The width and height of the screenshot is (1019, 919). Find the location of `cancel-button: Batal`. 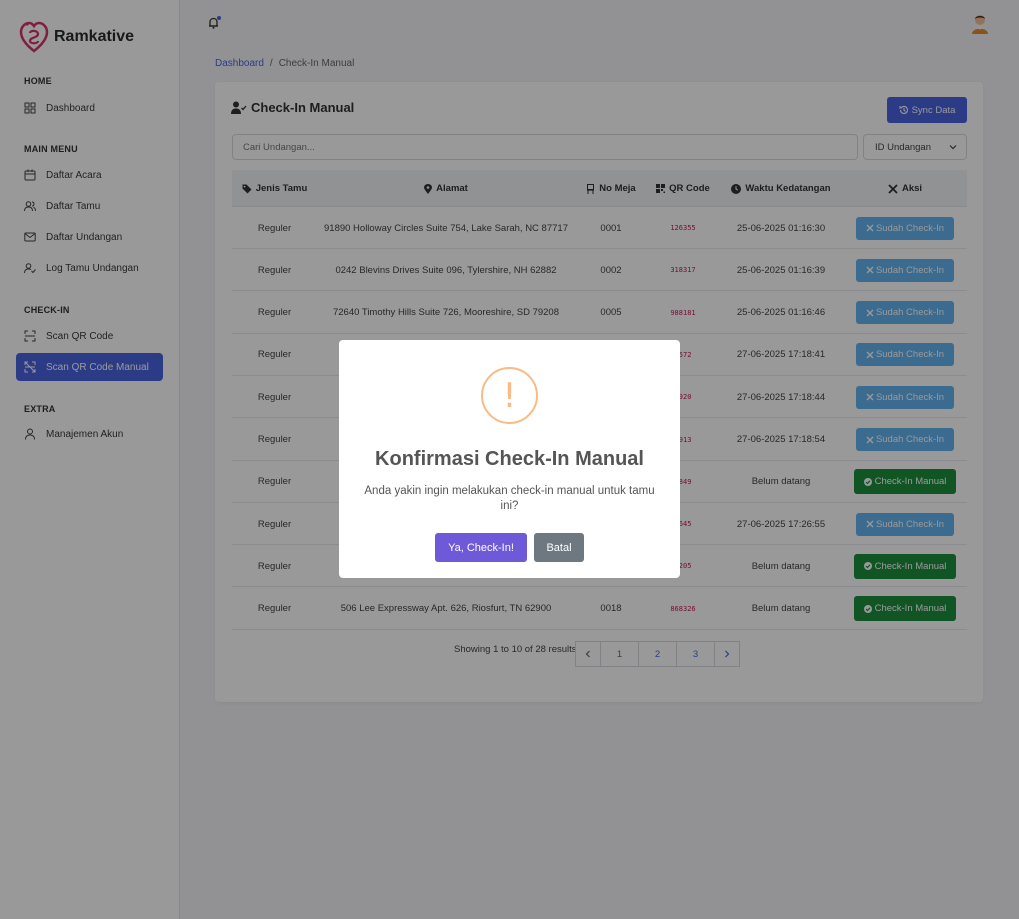

cancel-button: Batal is located at coordinates (559, 547).